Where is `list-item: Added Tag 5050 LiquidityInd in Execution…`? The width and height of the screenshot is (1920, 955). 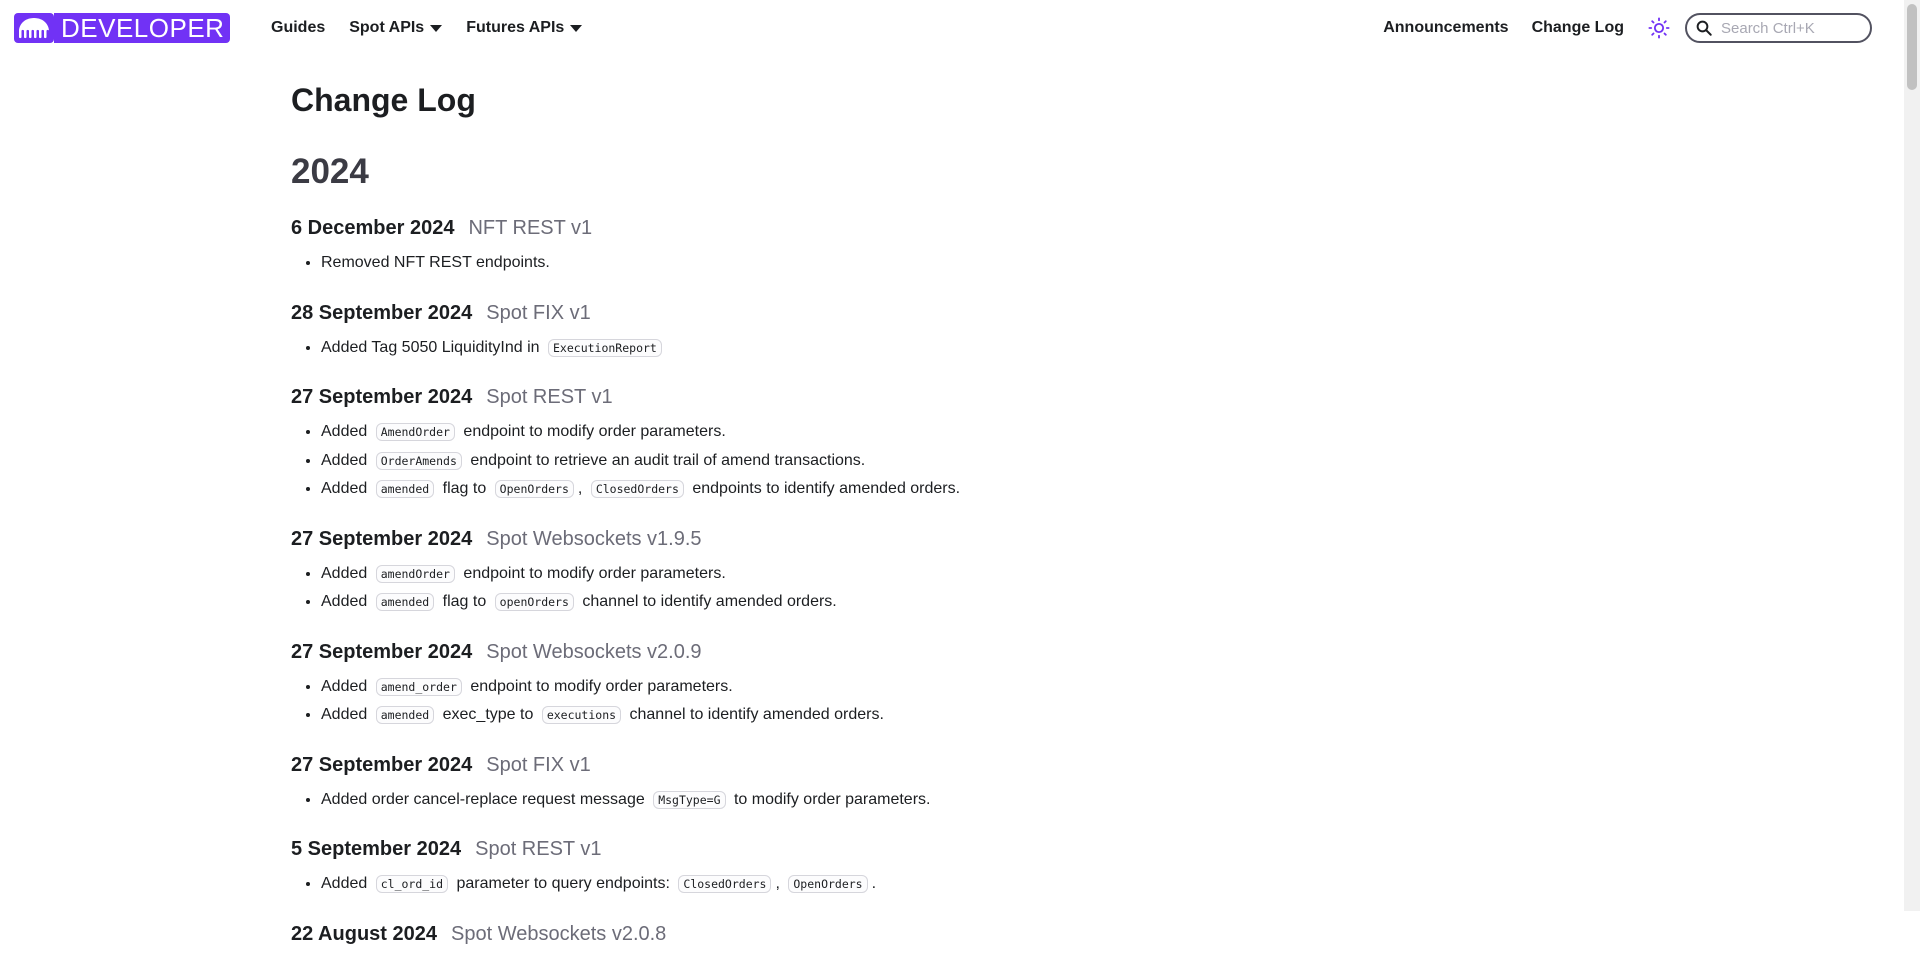
list-item: Added Tag 5050 LiquidityInd in Execution… is located at coordinates (906, 348).